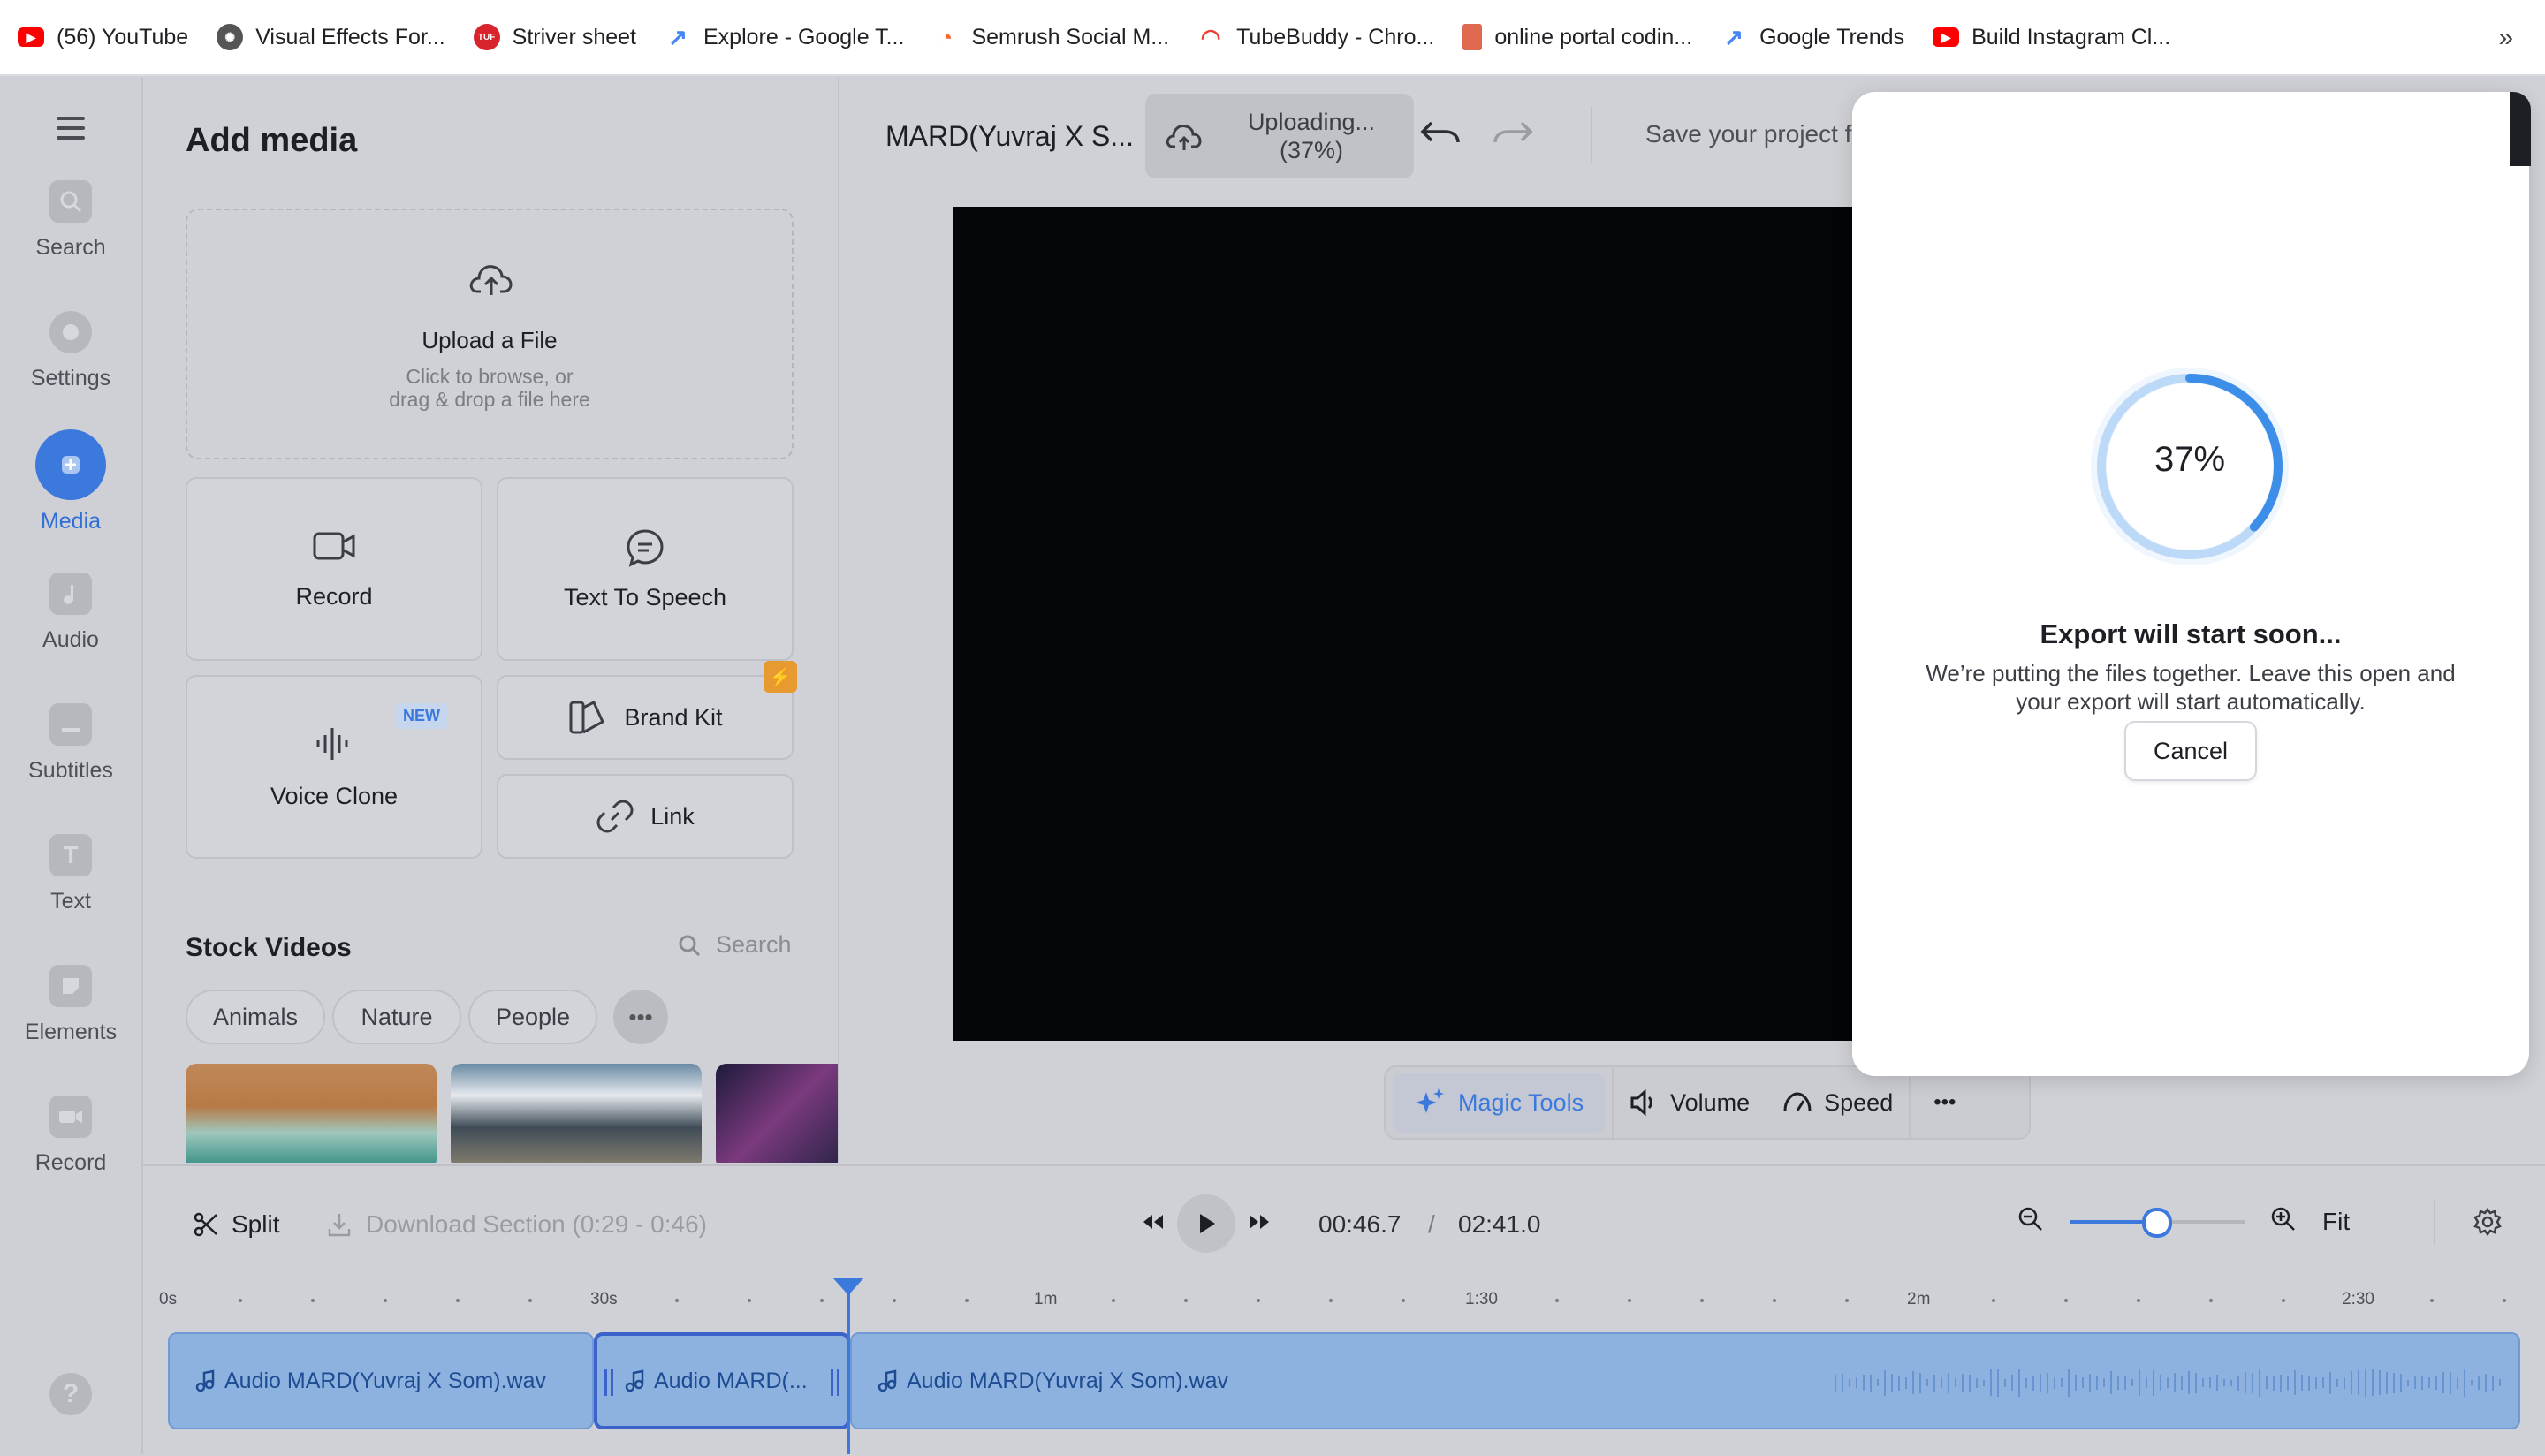 The width and height of the screenshot is (2545, 1456). I want to click on sidebar-item-subtitles: Subtitles, so click(70, 743).